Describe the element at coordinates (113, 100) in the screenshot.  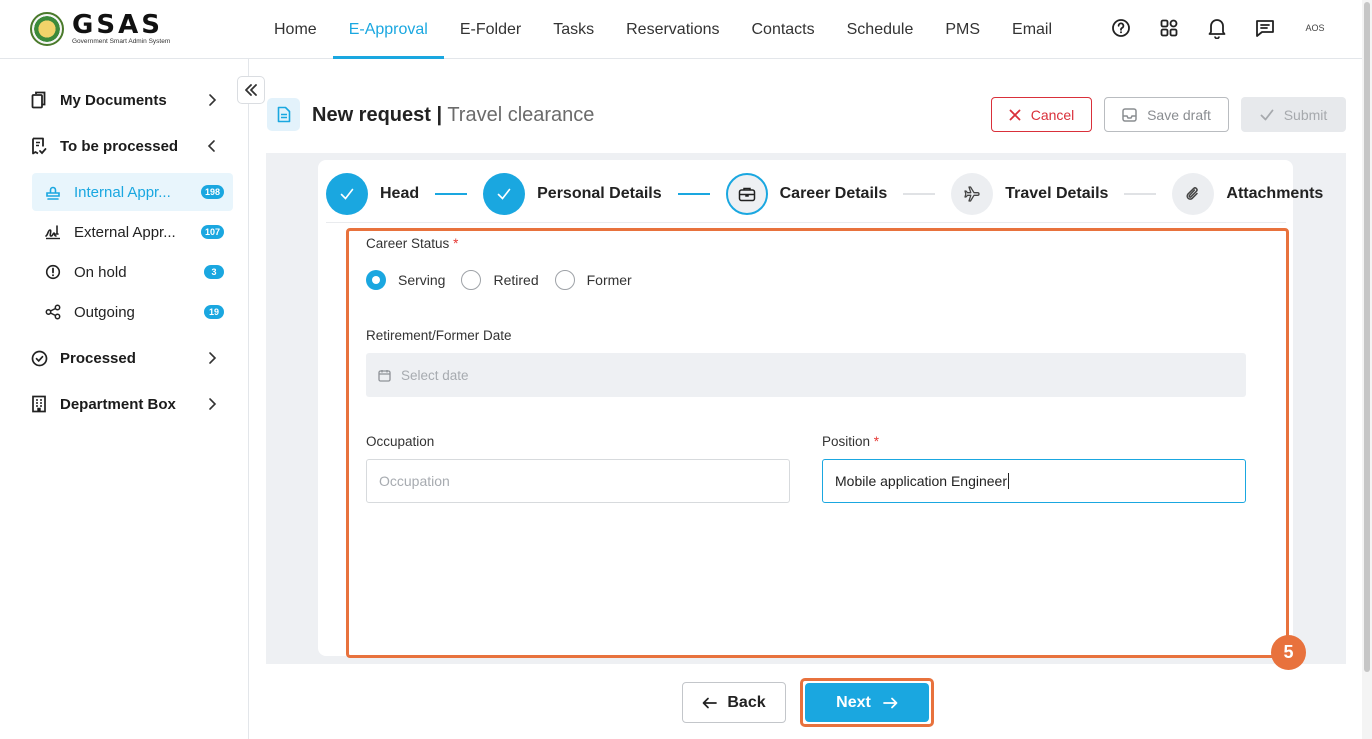
I see `sidebar-item-label: My Documents` at that location.